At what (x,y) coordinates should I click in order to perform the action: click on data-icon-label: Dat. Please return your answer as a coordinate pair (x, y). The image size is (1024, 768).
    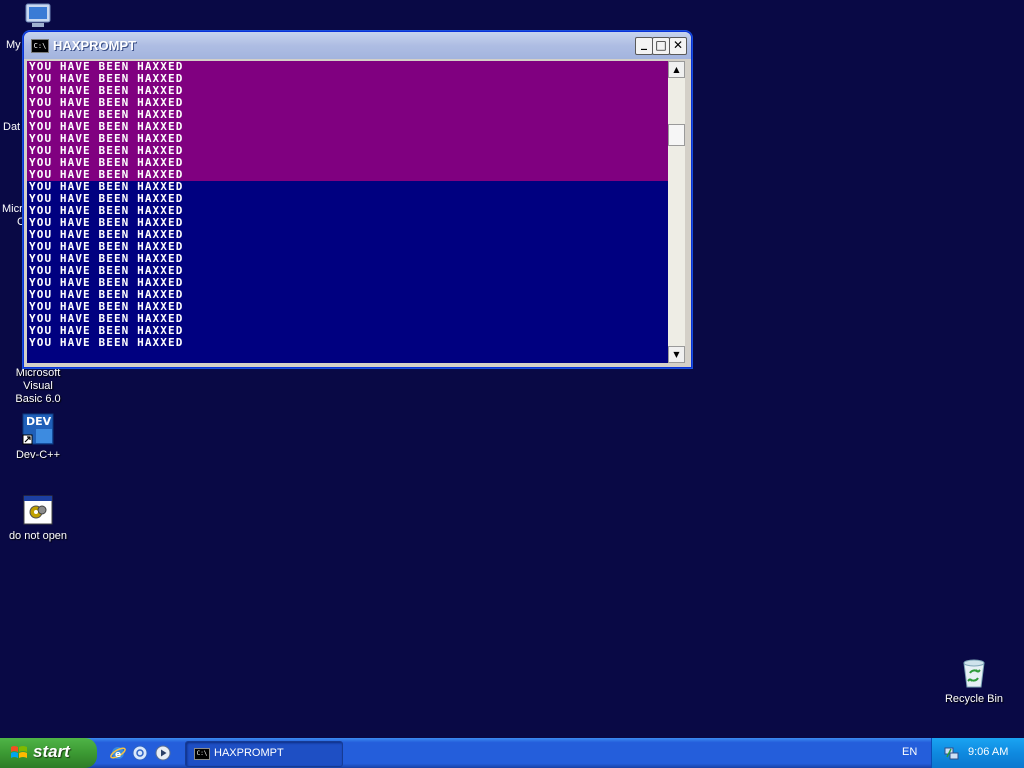
    Looking at the image, I should click on (11, 127).